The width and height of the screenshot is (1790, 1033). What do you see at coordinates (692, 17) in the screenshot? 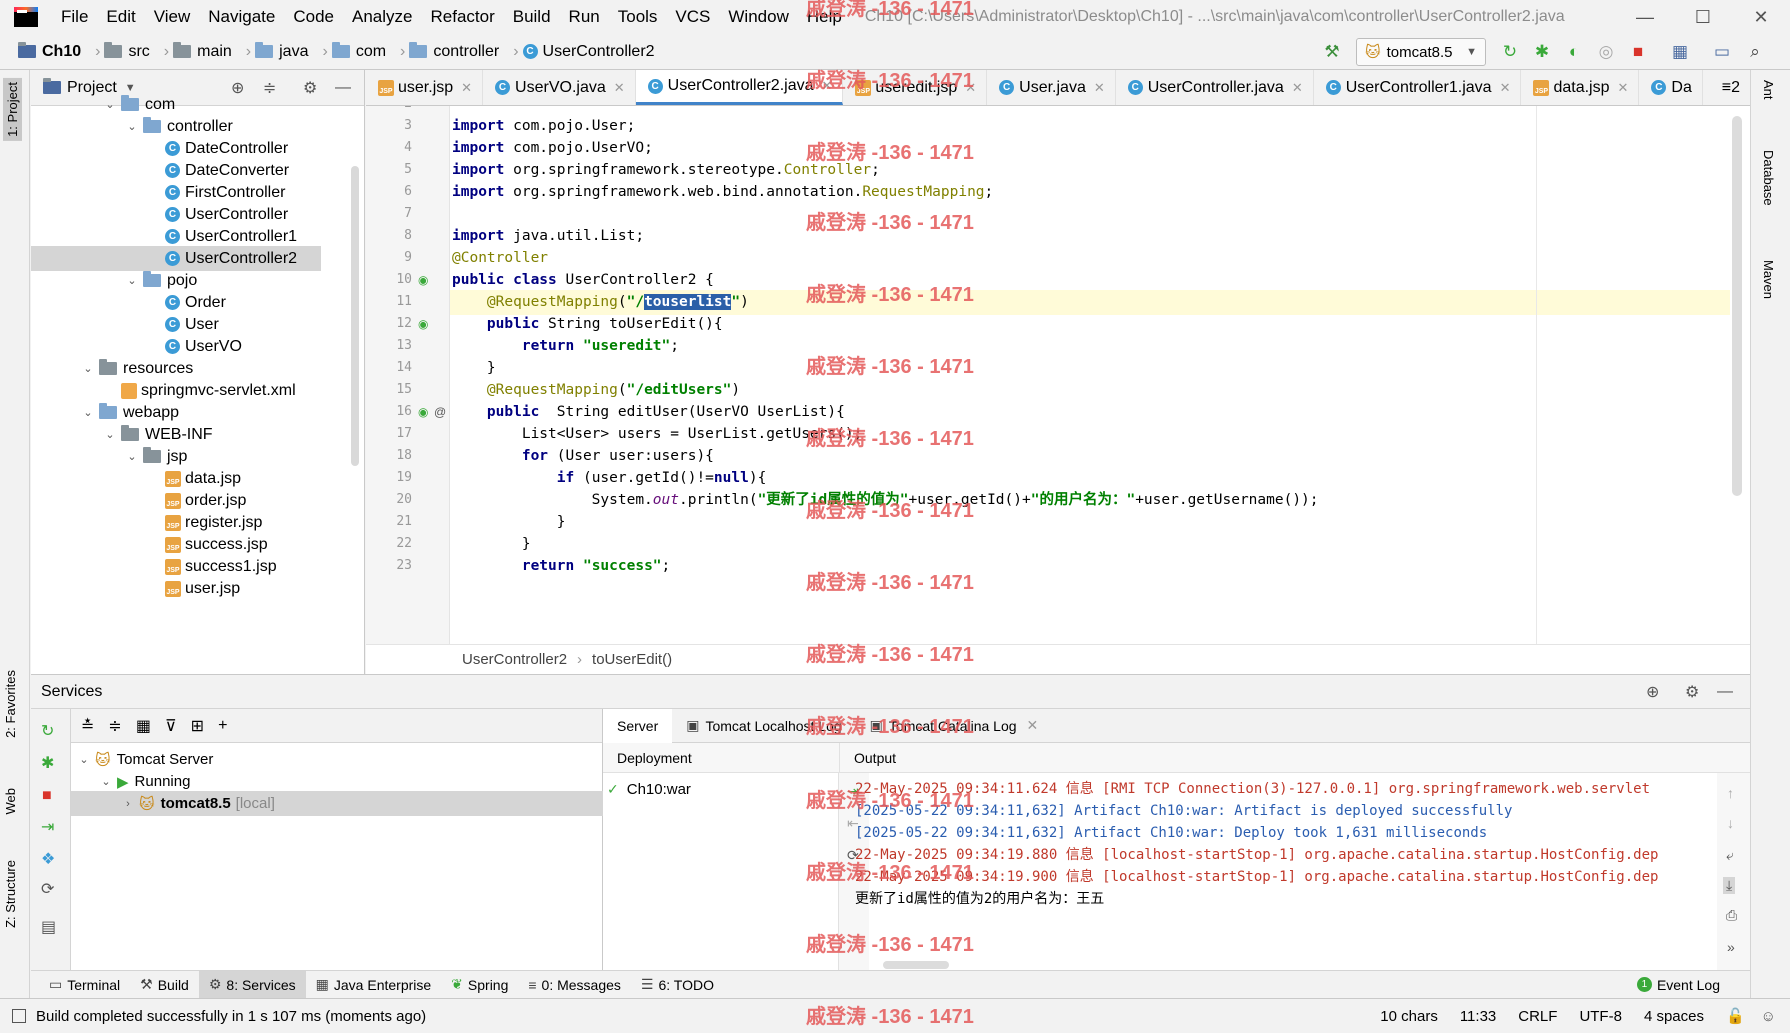
I see `menu-vcs: VCS` at bounding box center [692, 17].